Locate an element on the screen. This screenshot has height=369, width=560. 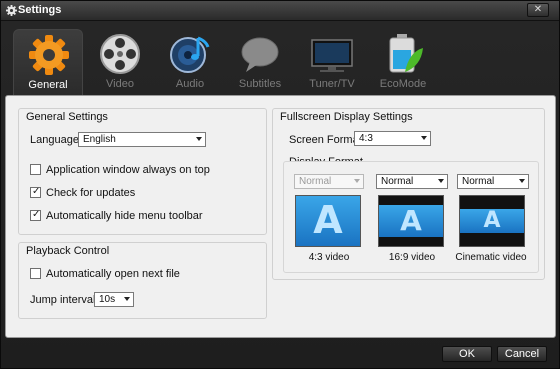
hide-menu-toolbar-label: Automatically hide menu toolbar is located at coordinates (124, 216).